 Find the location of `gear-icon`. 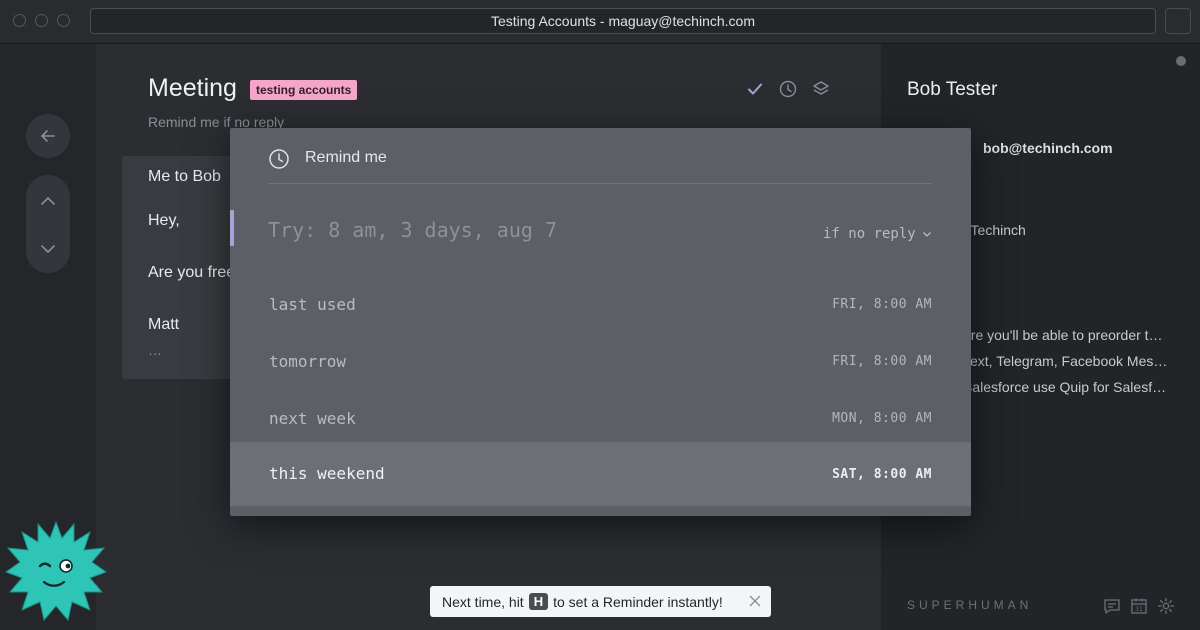

gear-icon is located at coordinates (1166, 606).